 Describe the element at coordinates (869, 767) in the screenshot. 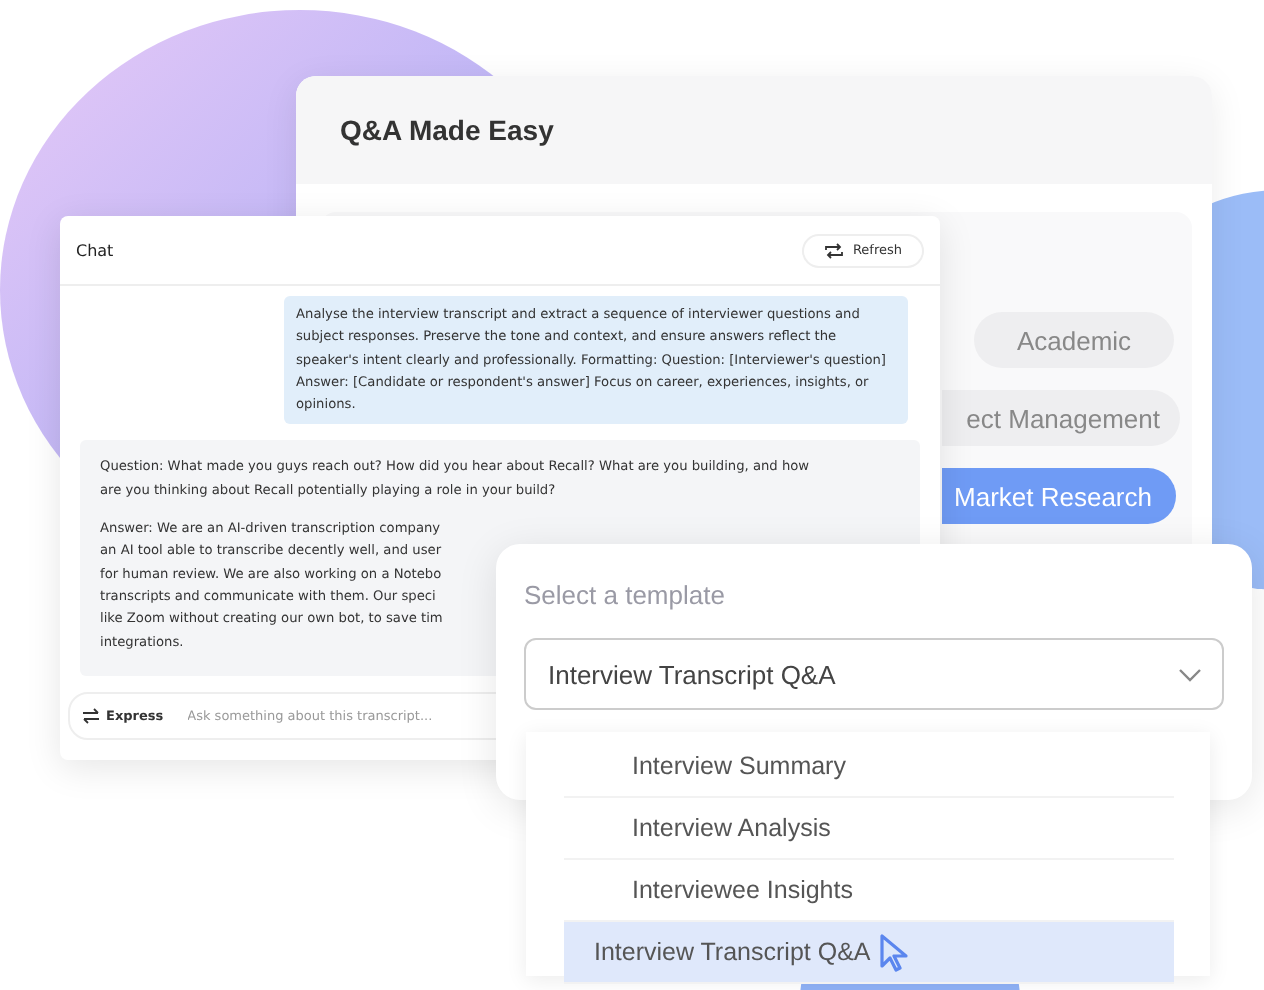

I see `template-option: Interview Summary` at that location.